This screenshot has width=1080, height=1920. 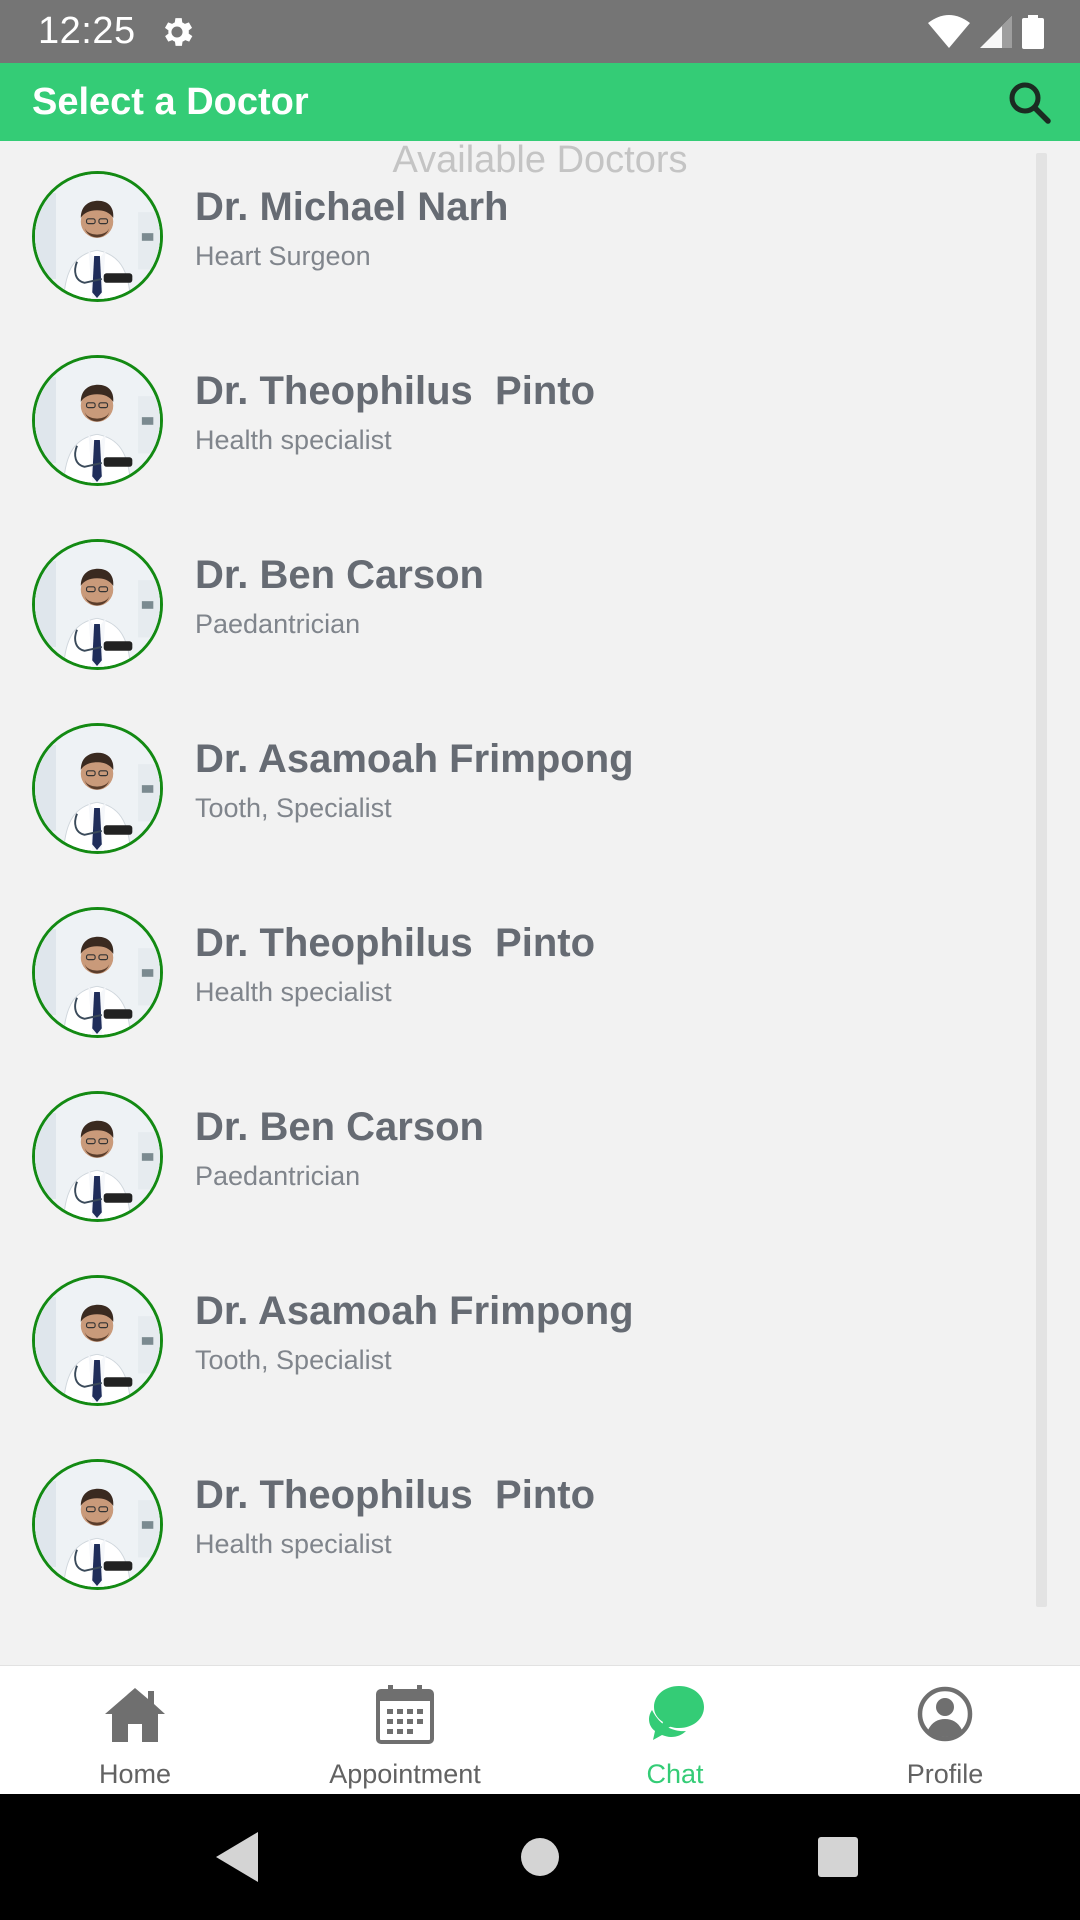 I want to click on calendar-icon, so click(x=405, y=1714).